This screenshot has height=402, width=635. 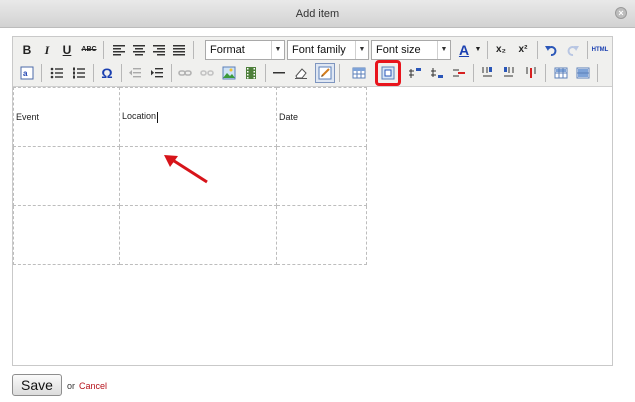 I want to click on font-family-select: Font family ▼, so click(x=328, y=50).